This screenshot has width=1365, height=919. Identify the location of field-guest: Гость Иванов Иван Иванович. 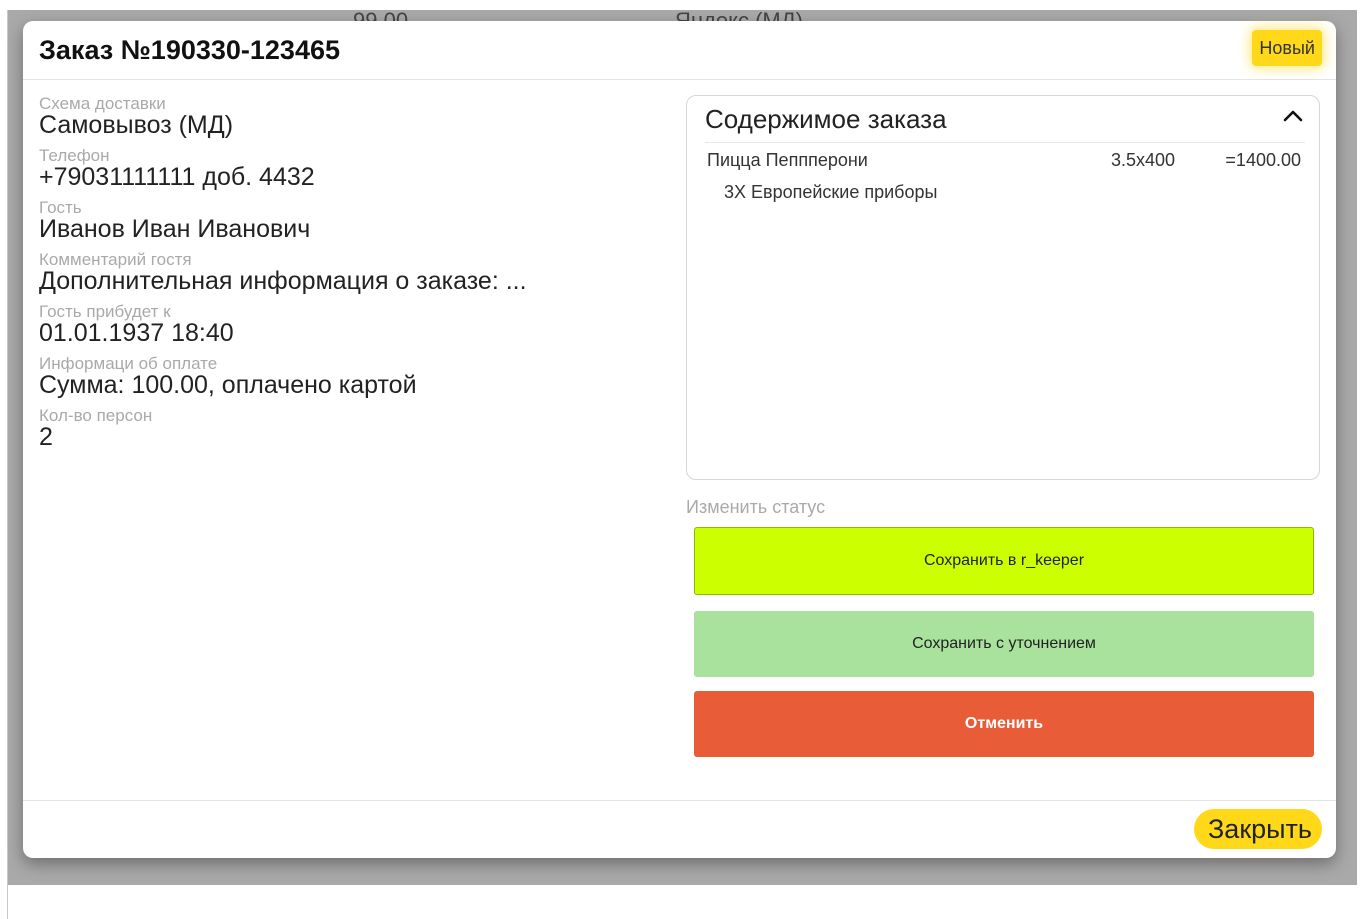
(349, 221).